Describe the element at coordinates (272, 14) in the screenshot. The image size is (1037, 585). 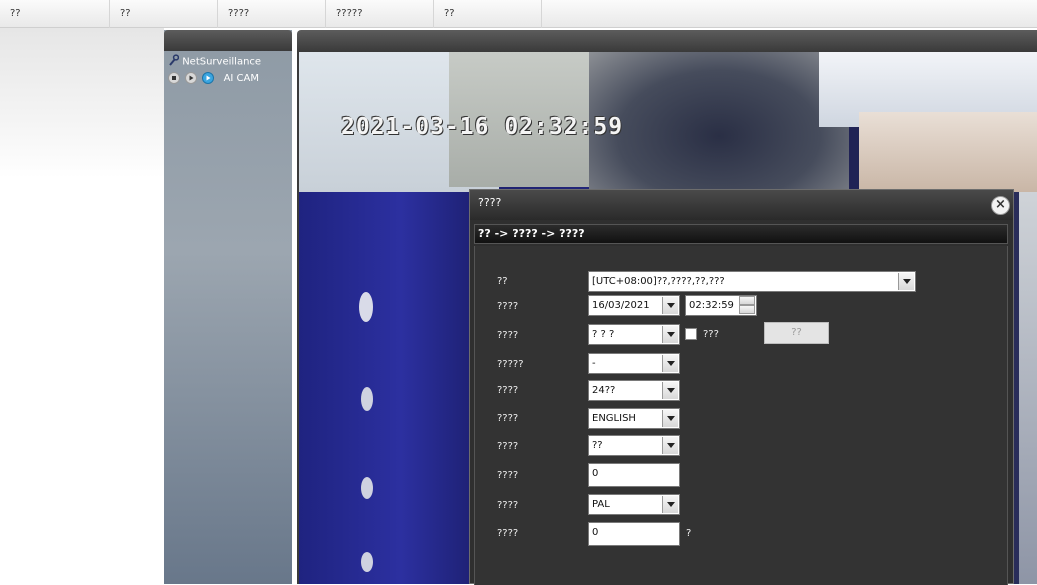
I see `menu-item-3: ????` at that location.